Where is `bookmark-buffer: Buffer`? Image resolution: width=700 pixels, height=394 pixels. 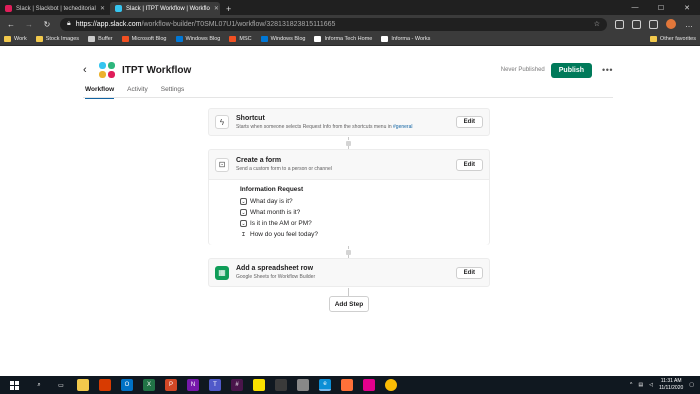 bookmark-buffer: Buffer is located at coordinates (100, 39).